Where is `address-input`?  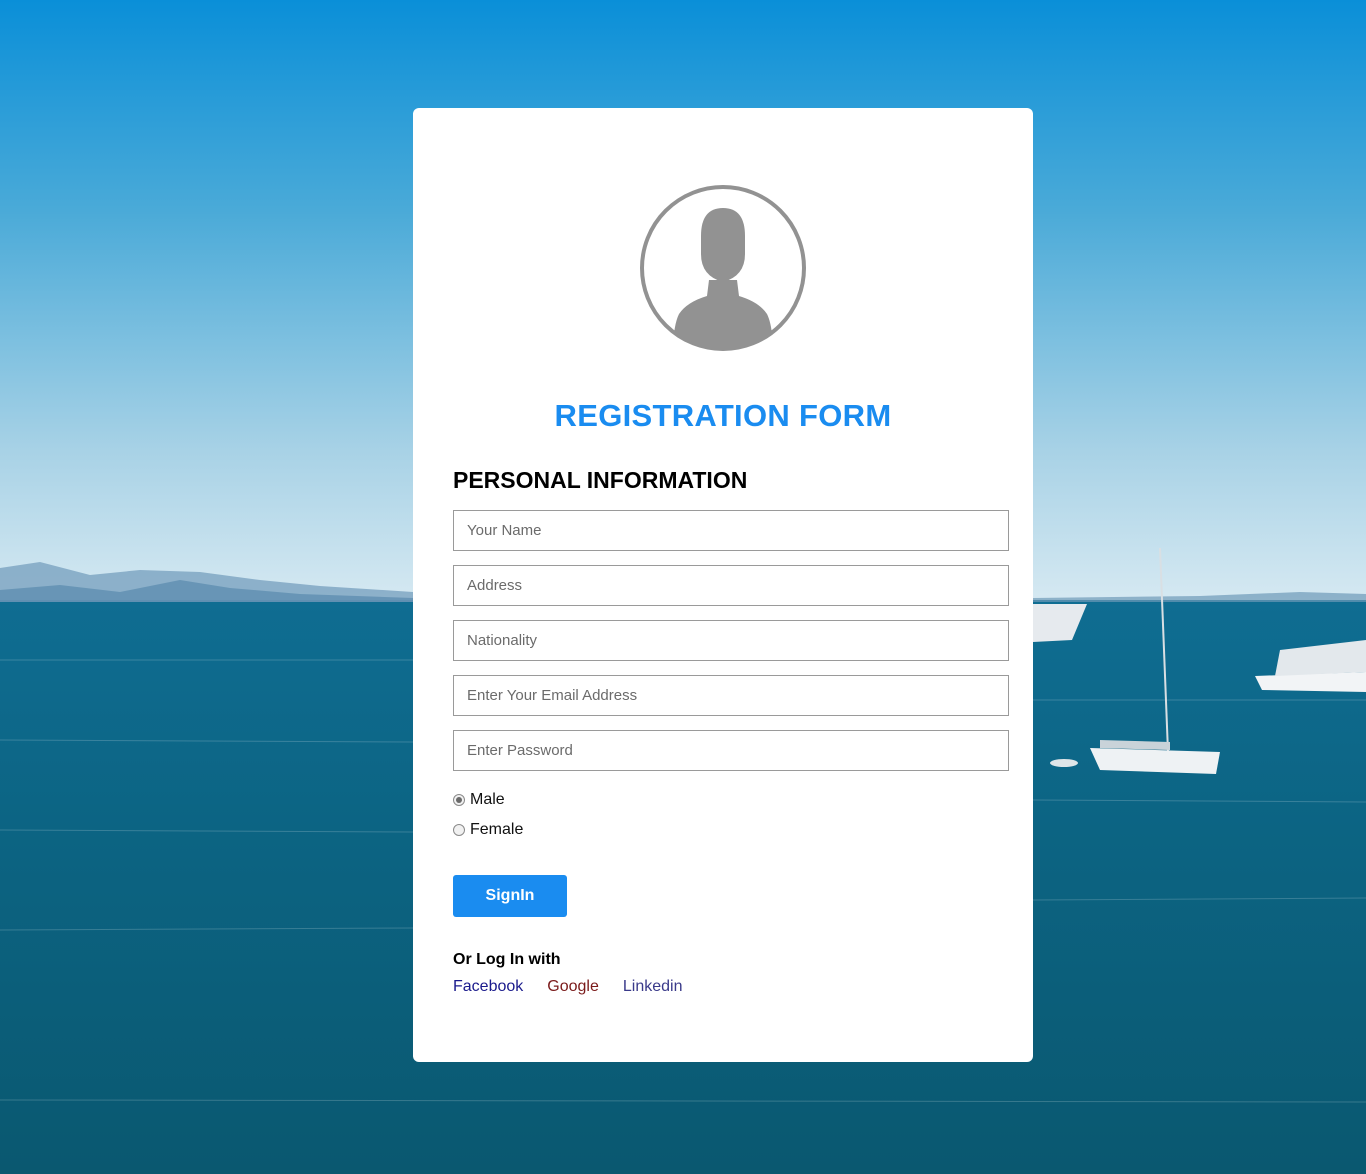 address-input is located at coordinates (731, 585).